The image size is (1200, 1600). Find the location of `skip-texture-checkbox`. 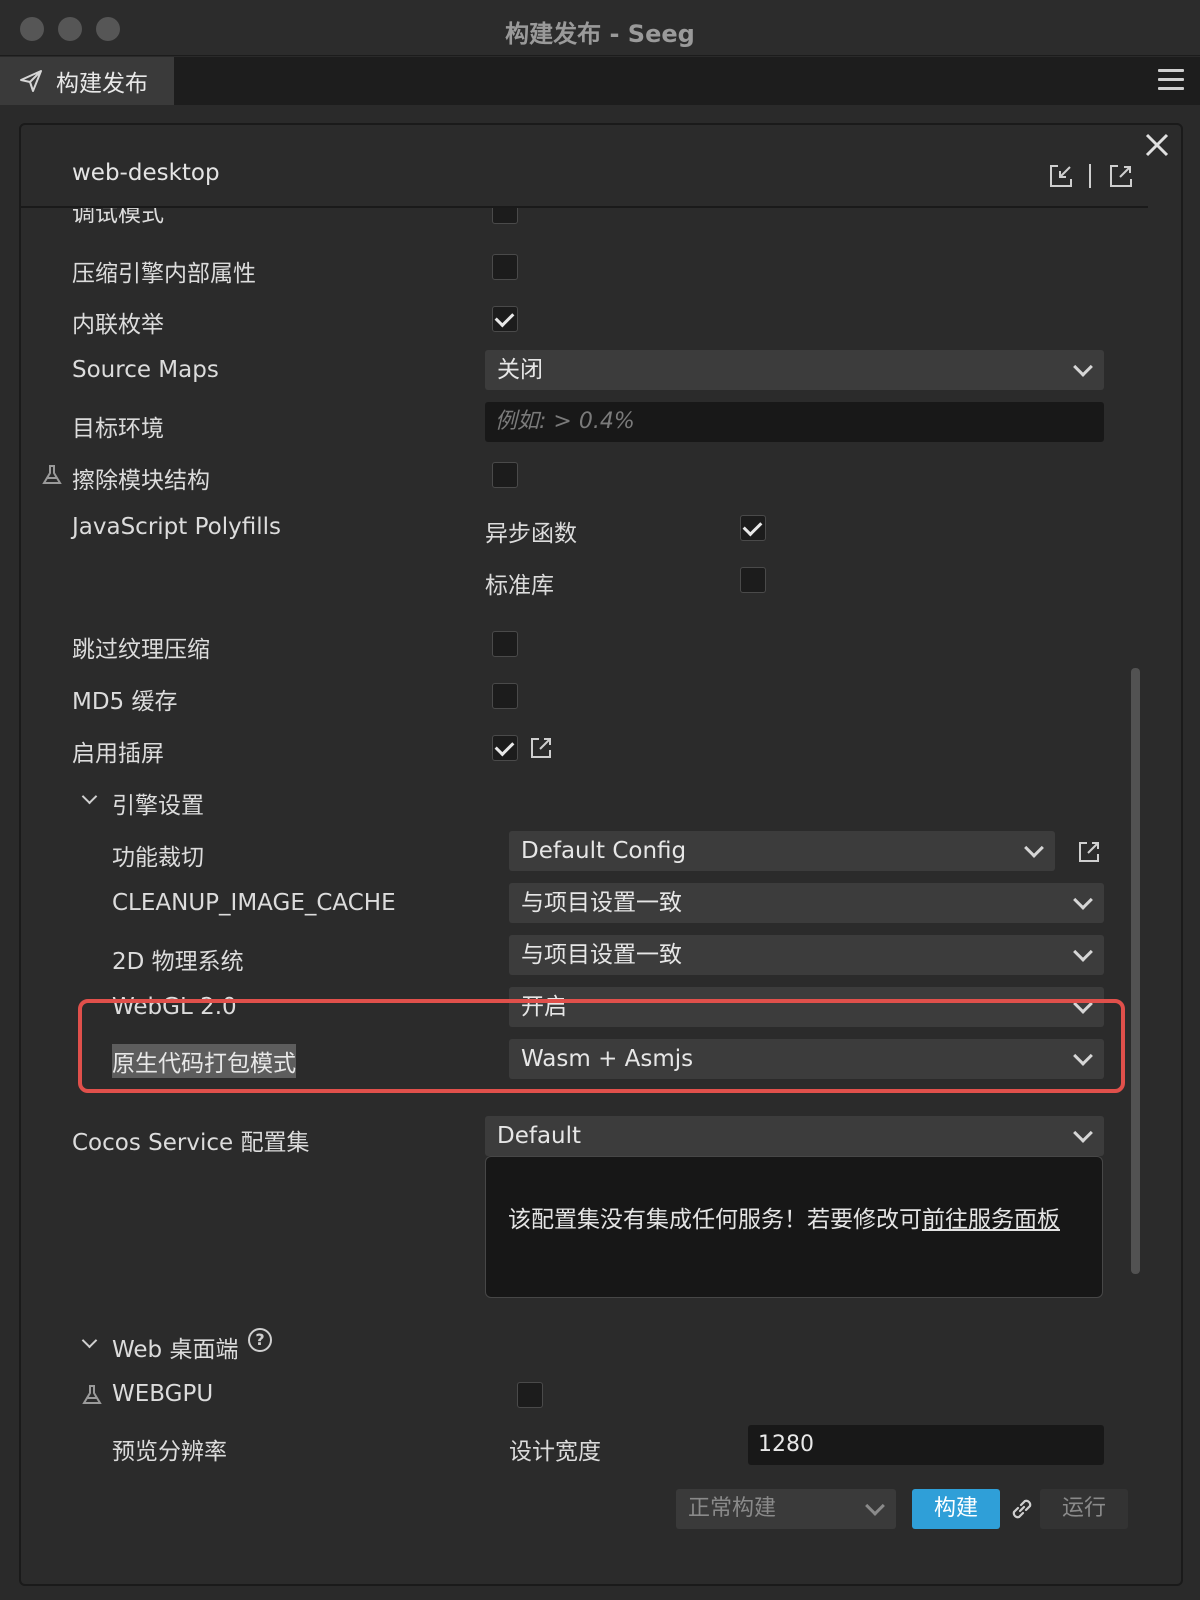

skip-texture-checkbox is located at coordinates (505, 644).